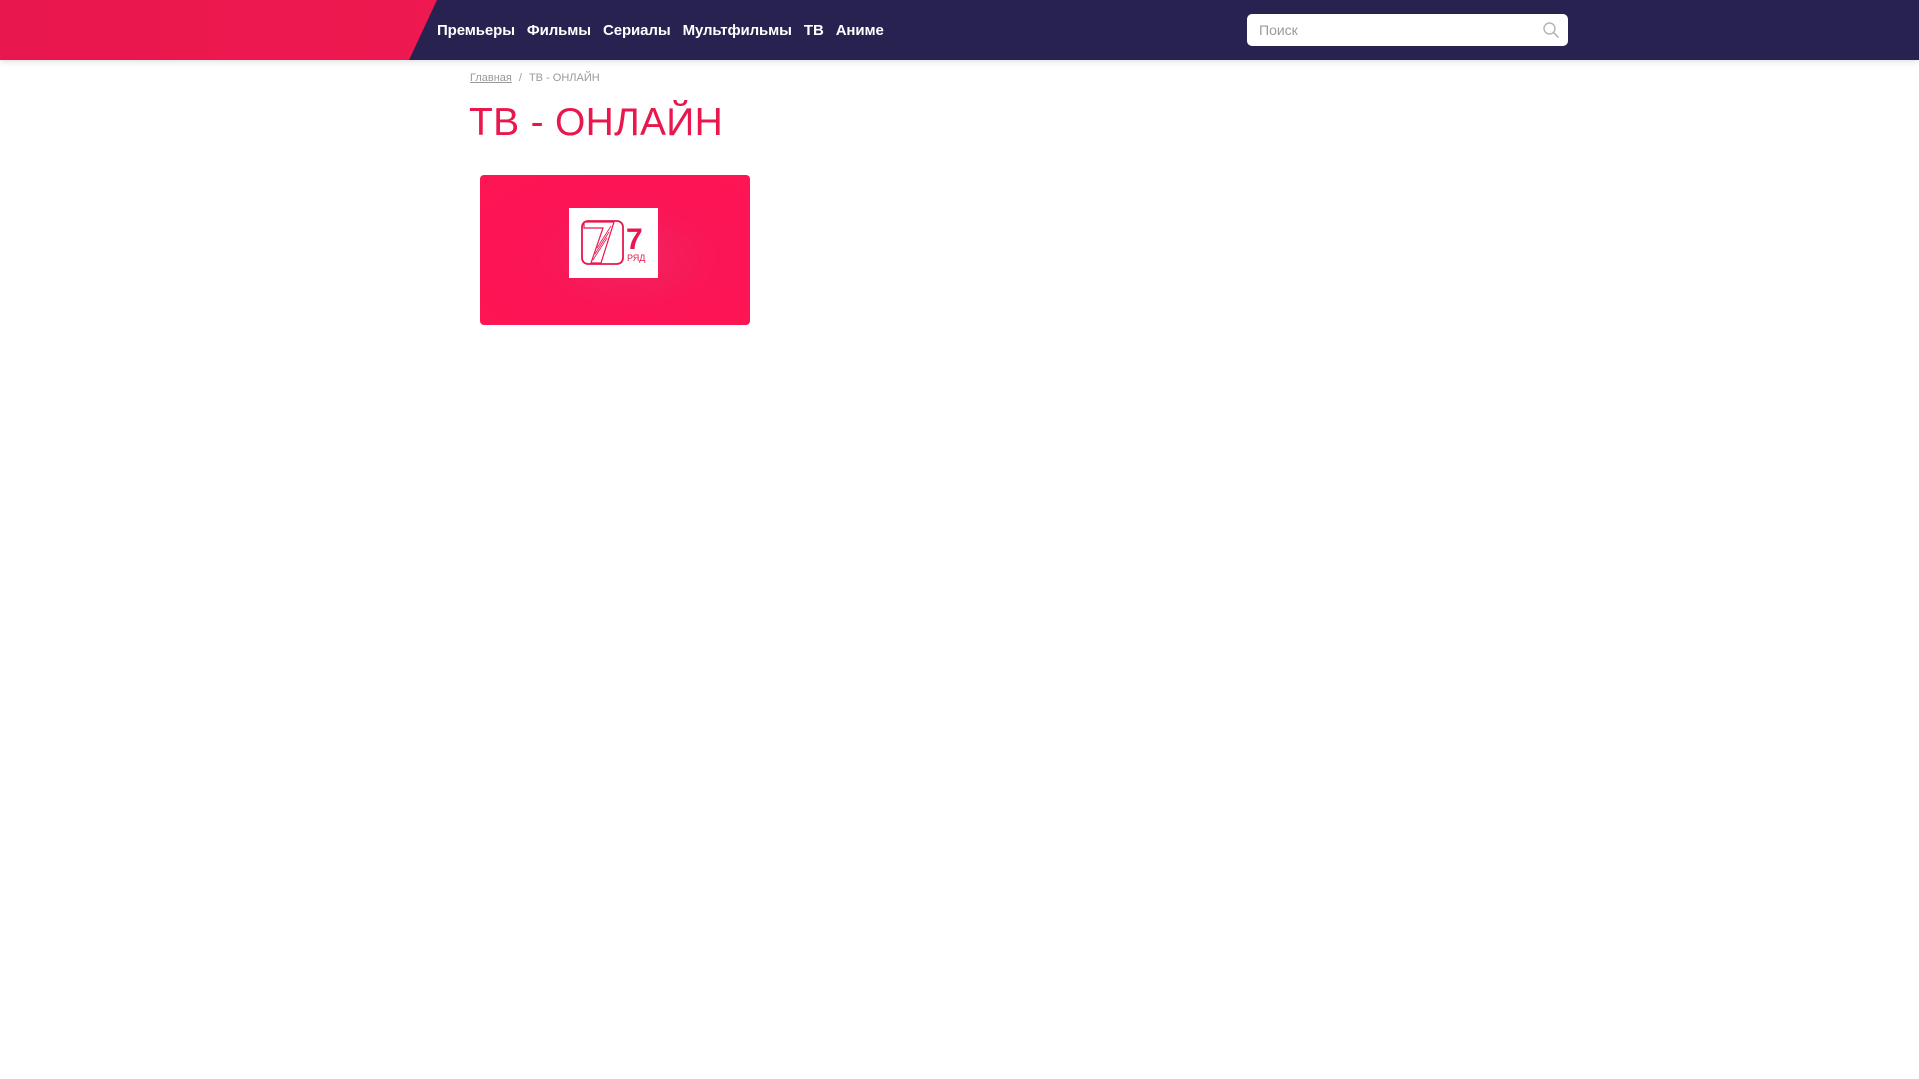 Image resolution: width=1919 pixels, height=1079 pixels. Describe the element at coordinates (1551, 30) in the screenshot. I see `search-icon` at that location.